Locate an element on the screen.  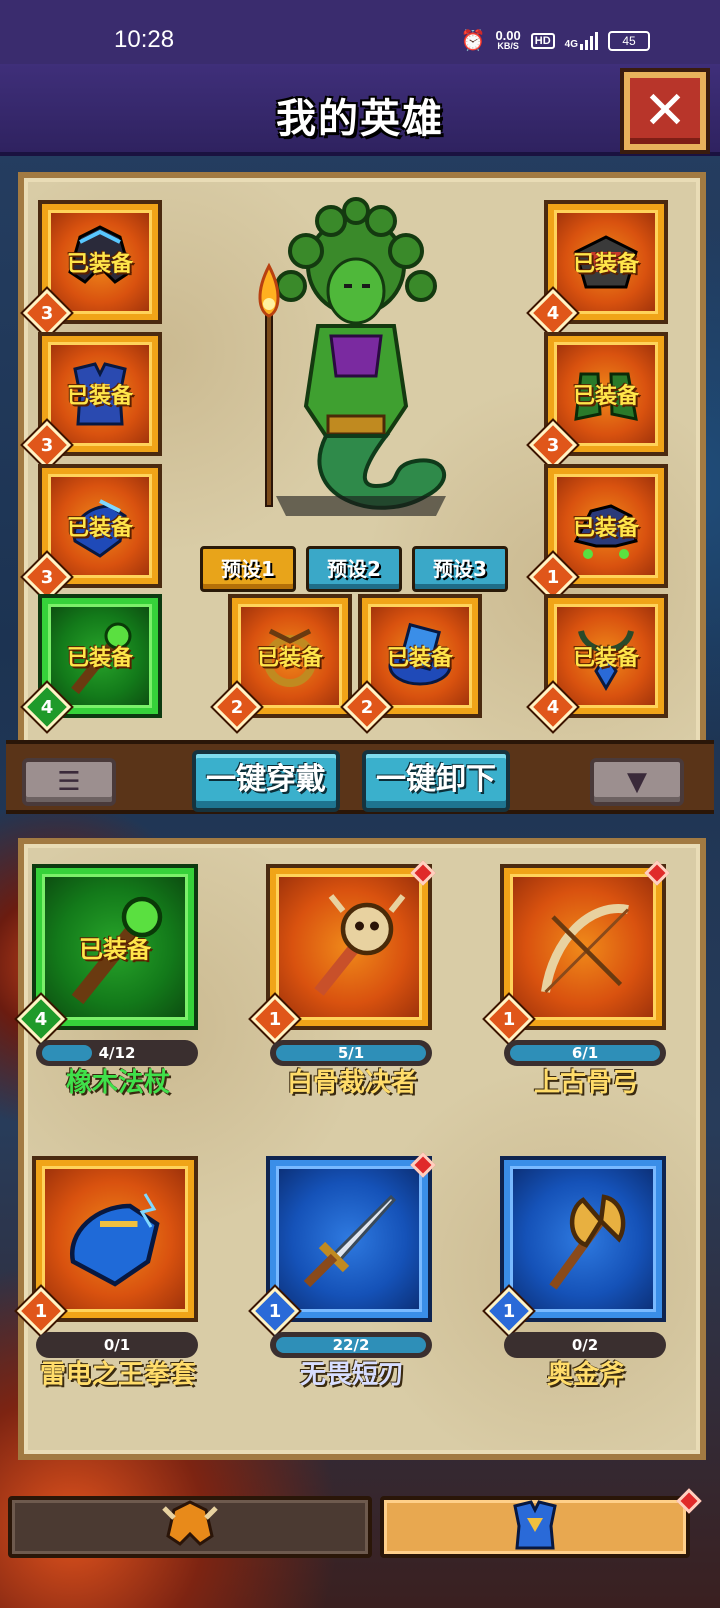
equip-slot-shoulder: 已装备 4 is located at coordinates (596, 271).